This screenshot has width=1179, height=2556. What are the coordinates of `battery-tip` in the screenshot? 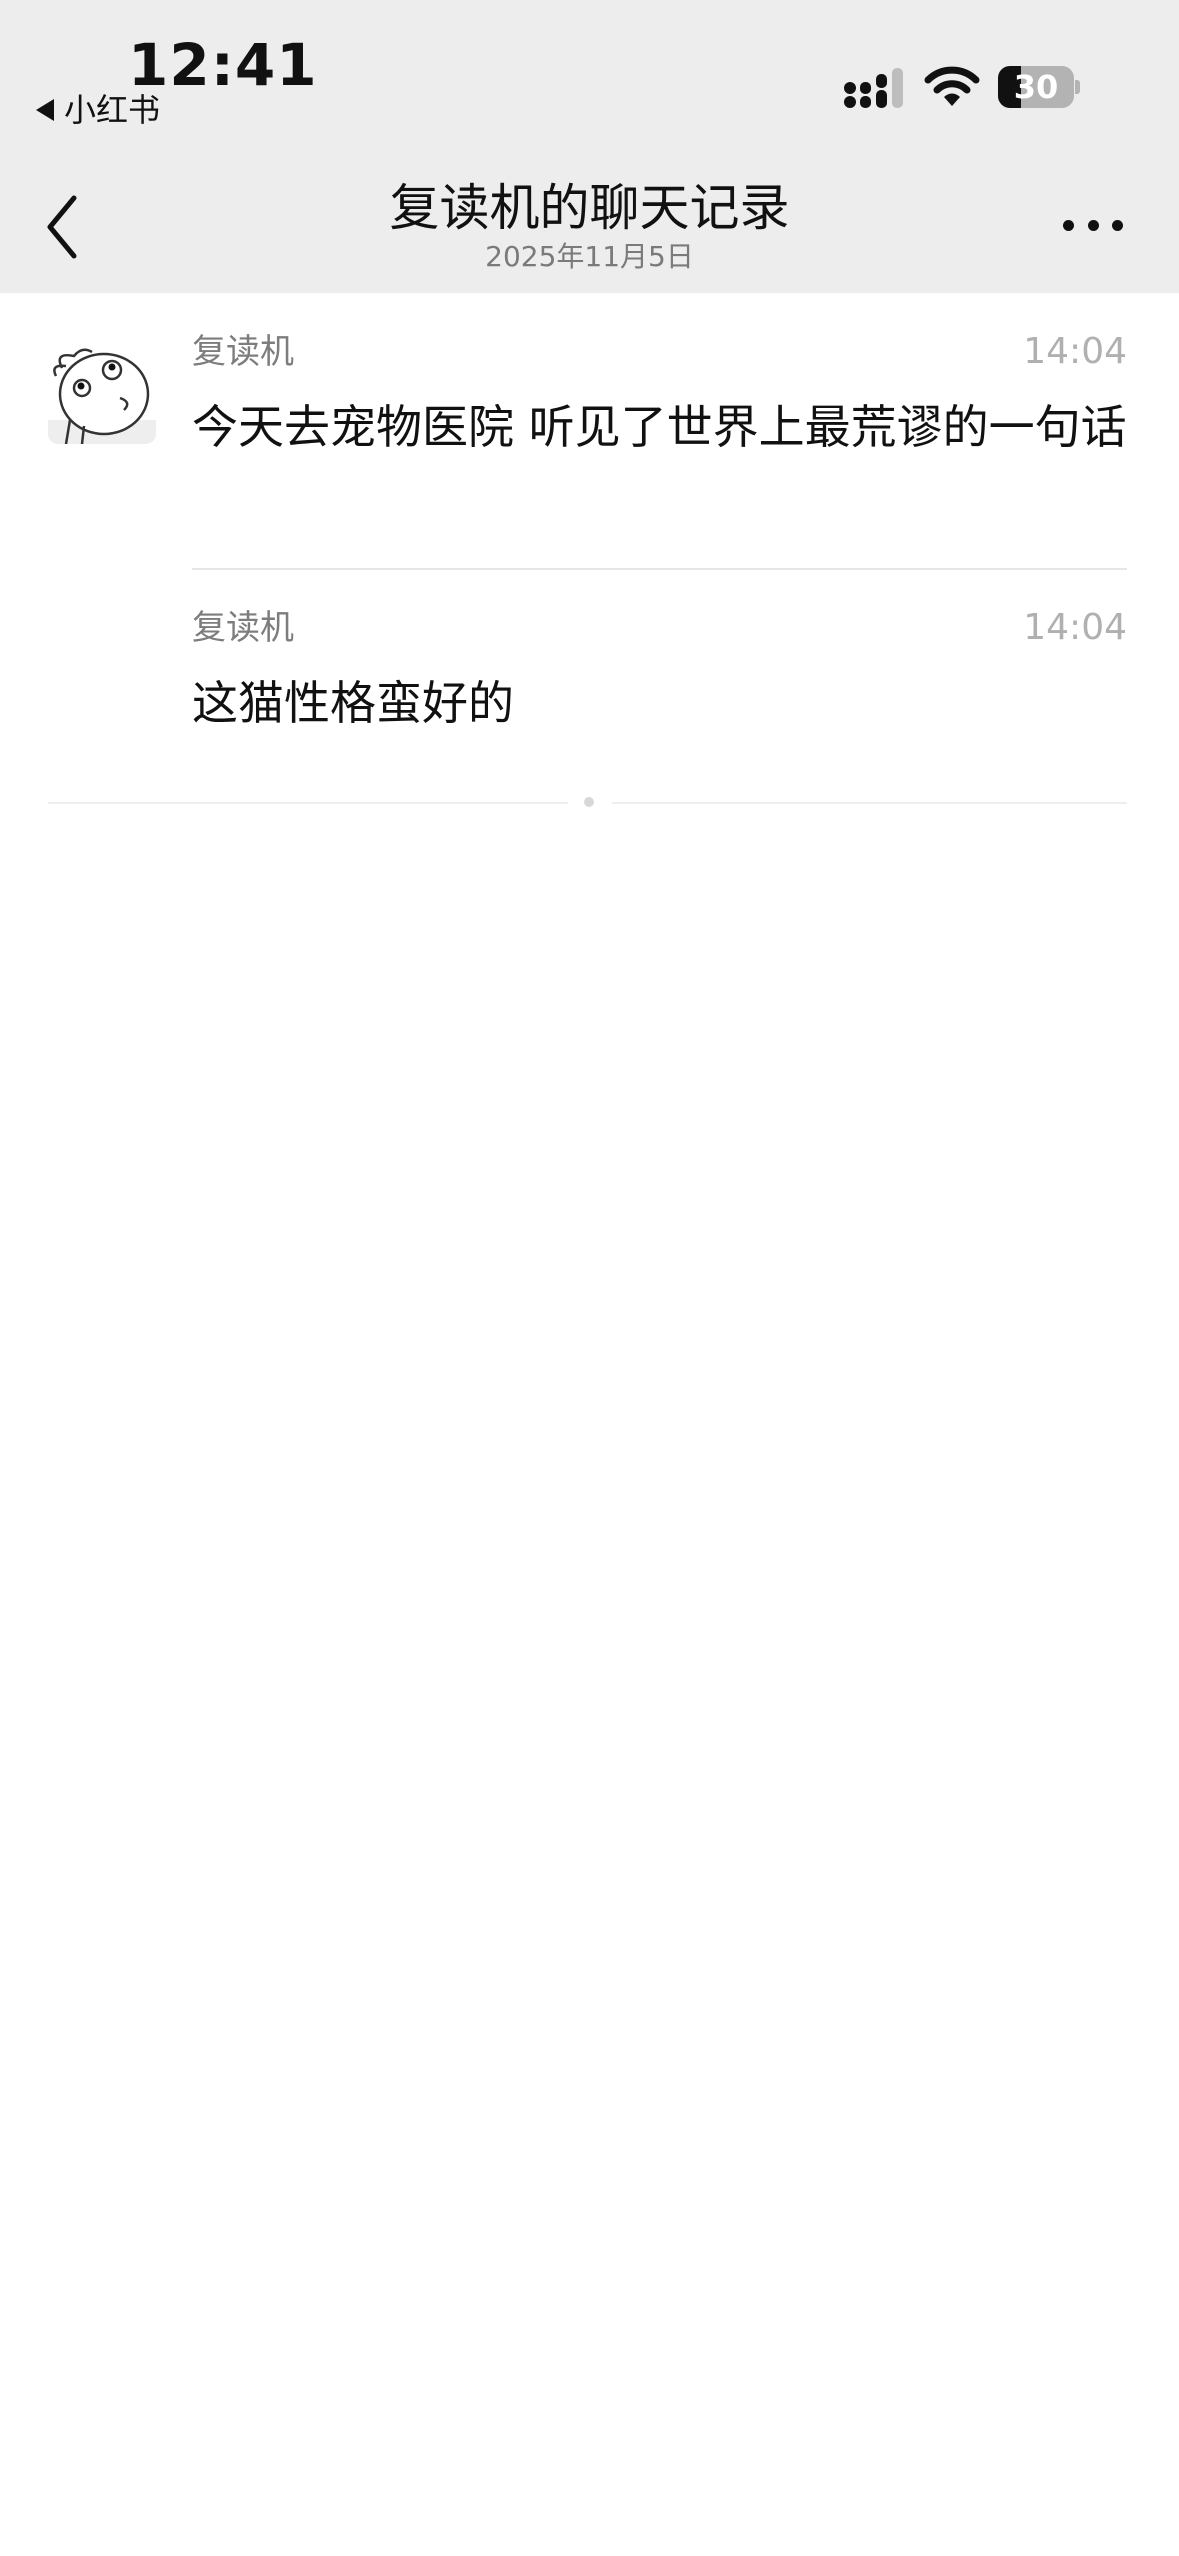 It's located at (1077, 87).